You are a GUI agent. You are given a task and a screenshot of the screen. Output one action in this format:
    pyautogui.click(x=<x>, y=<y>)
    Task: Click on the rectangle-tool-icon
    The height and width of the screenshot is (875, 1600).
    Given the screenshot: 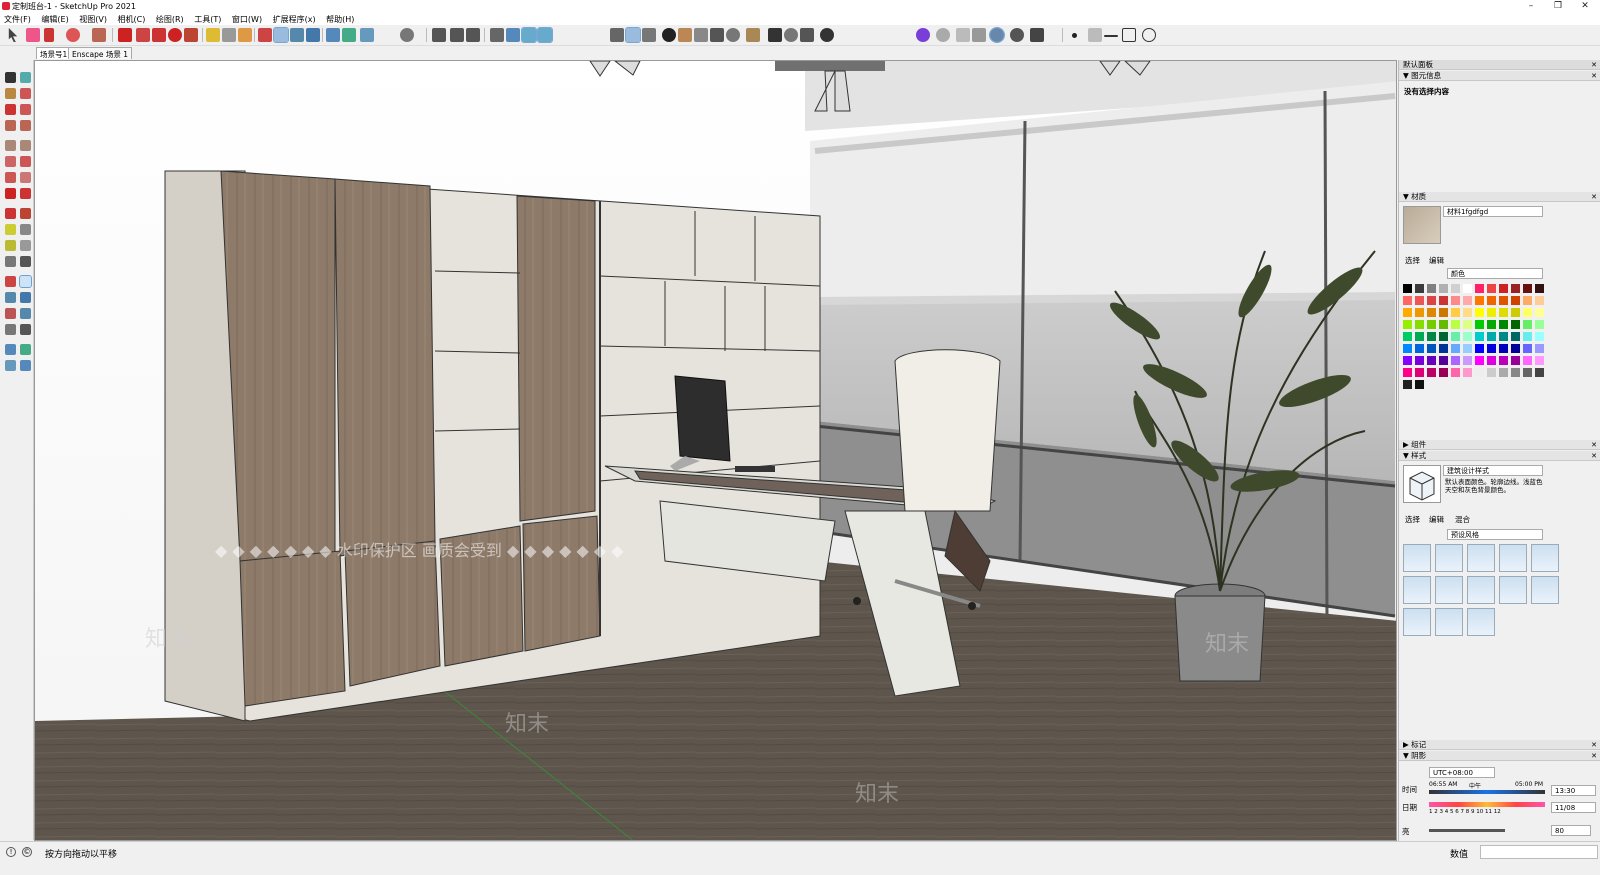 What is the action you would take?
    pyautogui.click(x=99, y=35)
    